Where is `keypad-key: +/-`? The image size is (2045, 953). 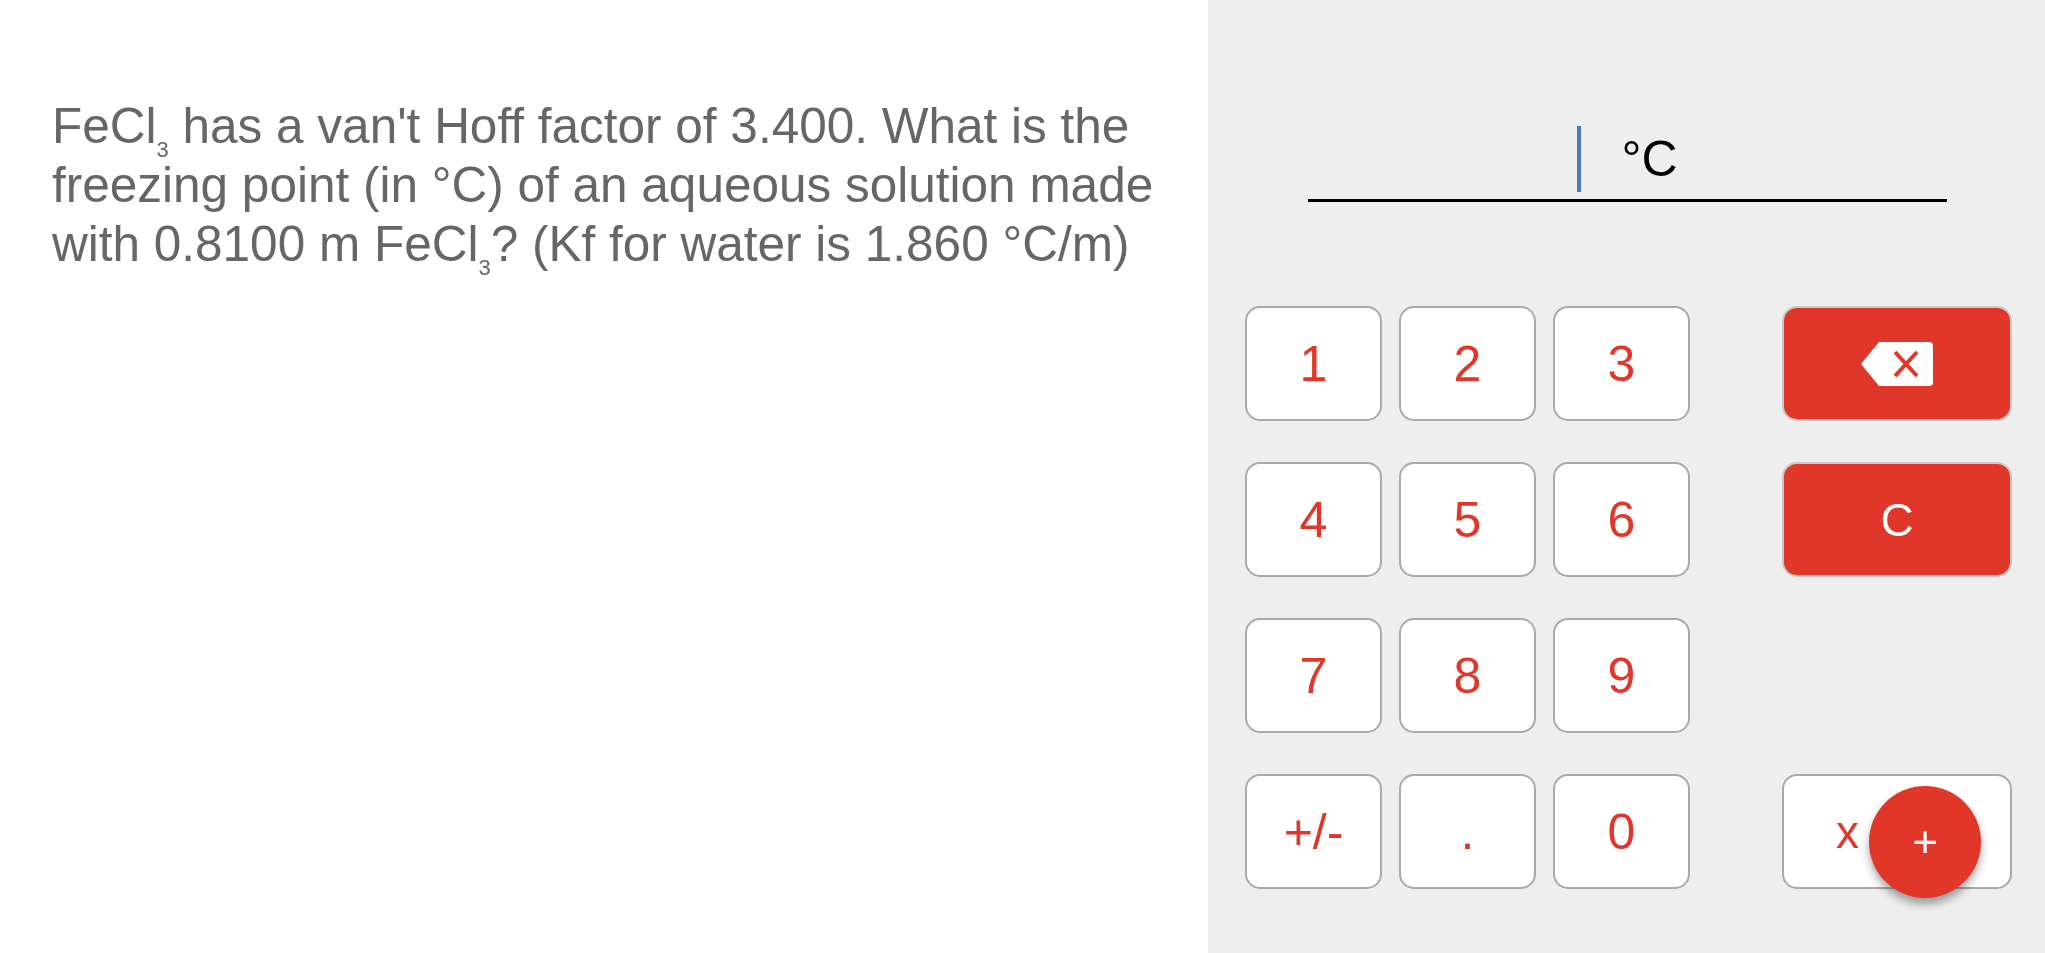 keypad-key: +/- is located at coordinates (1313, 831).